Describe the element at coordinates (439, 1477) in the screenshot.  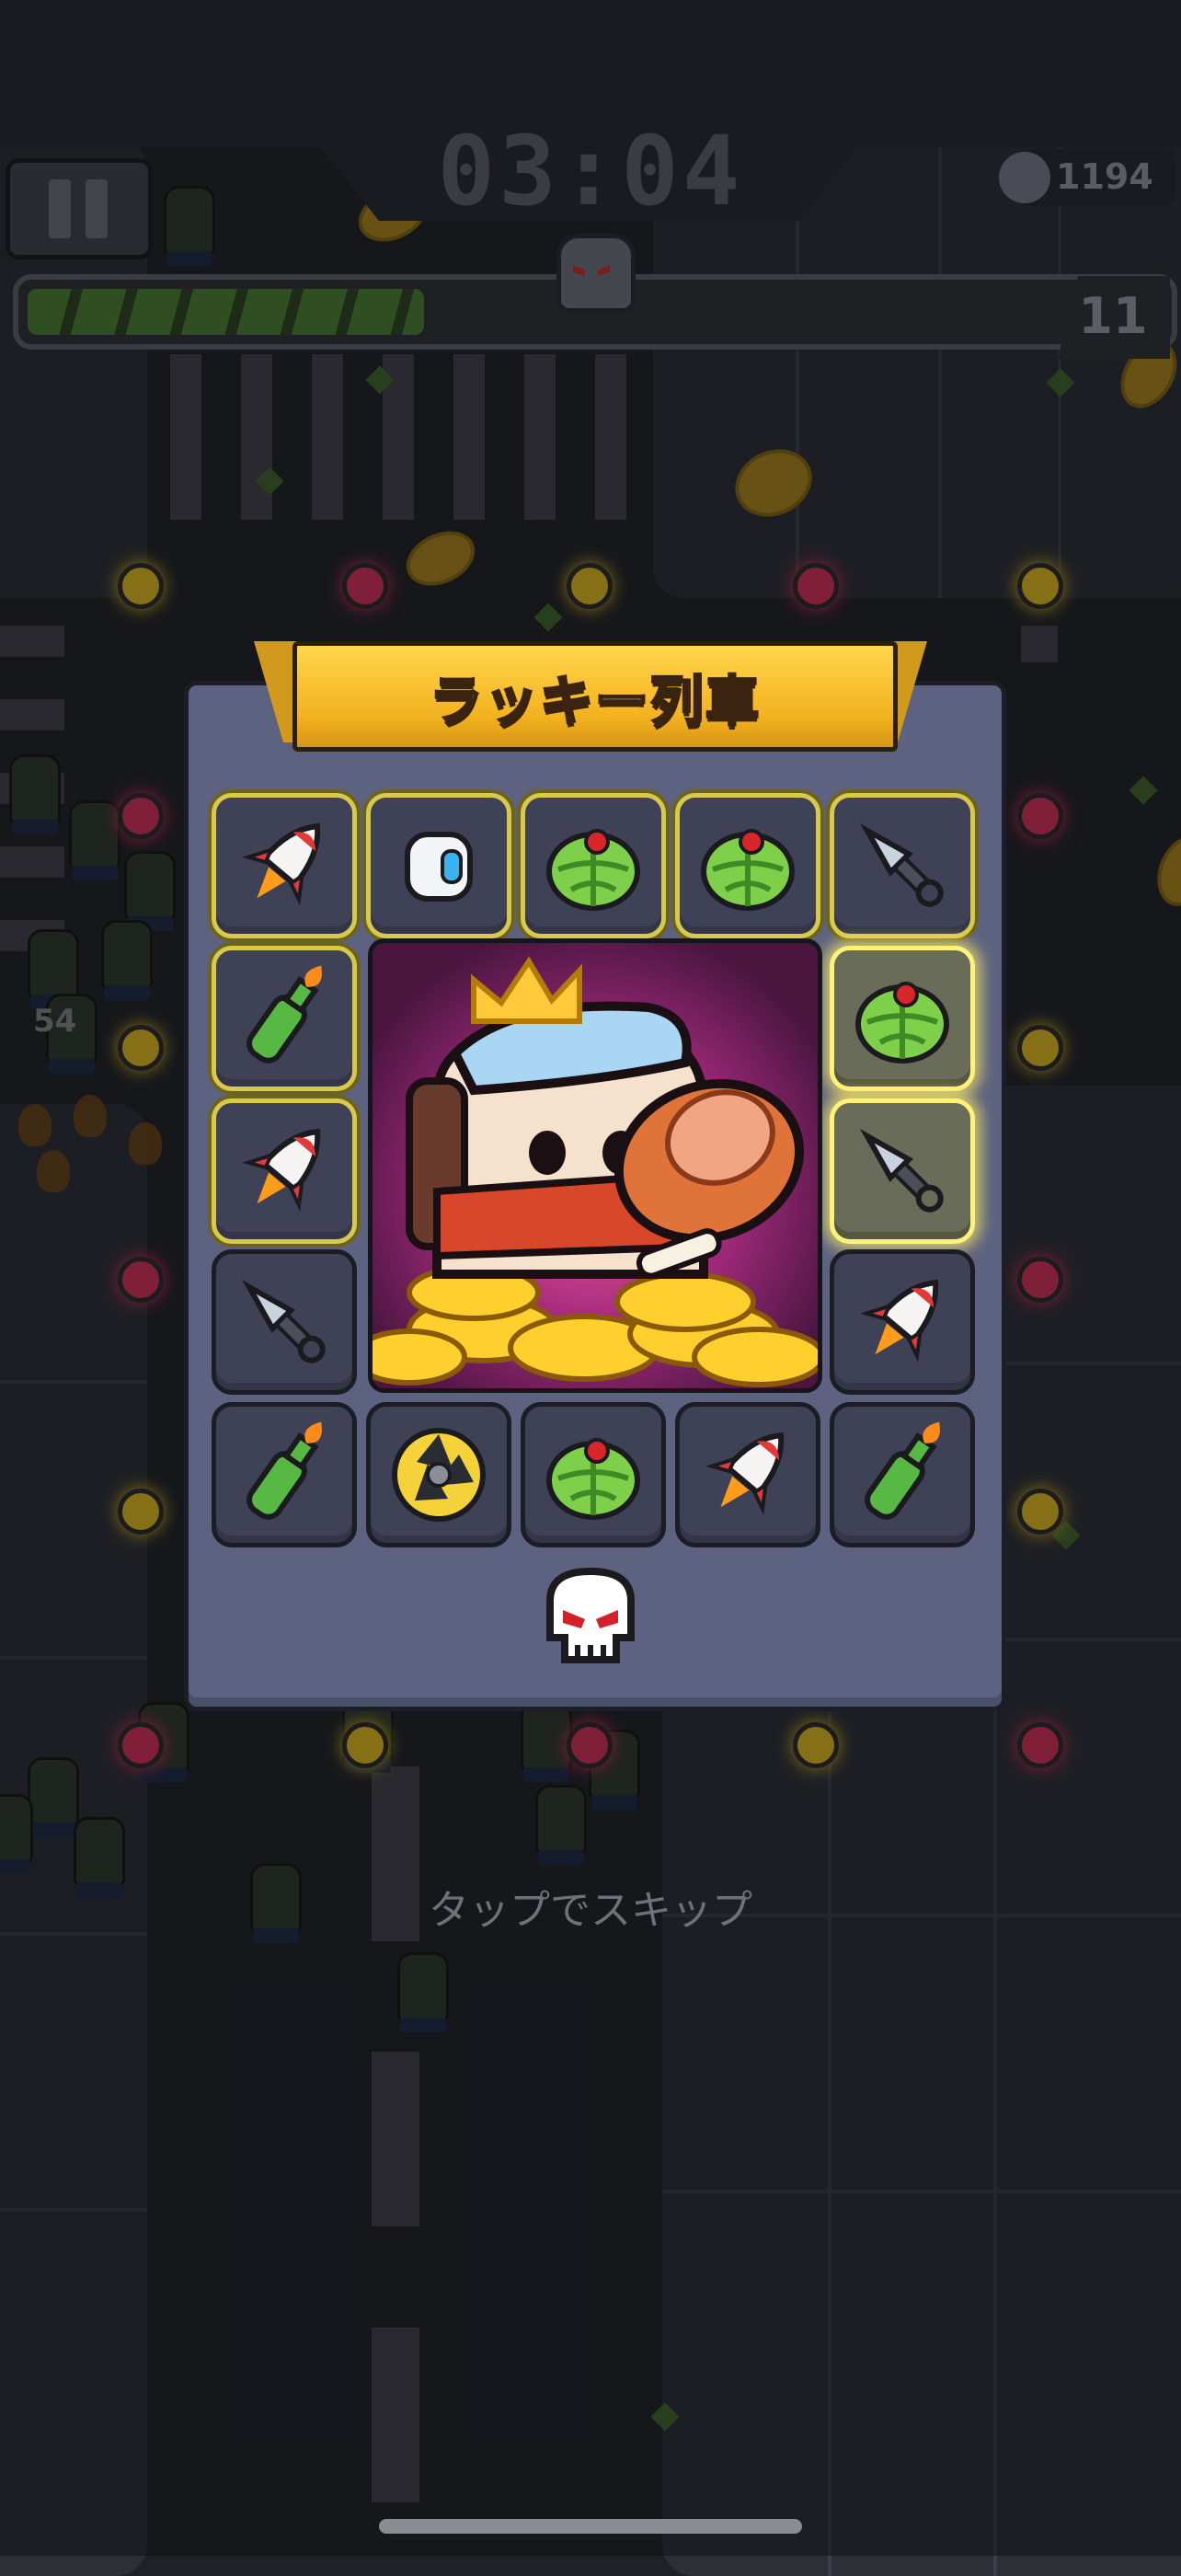
I see `shuriken-icon` at that location.